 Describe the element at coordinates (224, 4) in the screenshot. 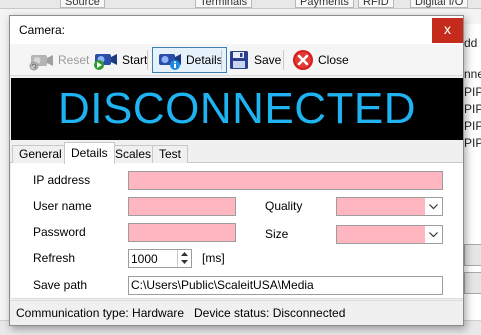

I see `background-tab: Terminals` at that location.